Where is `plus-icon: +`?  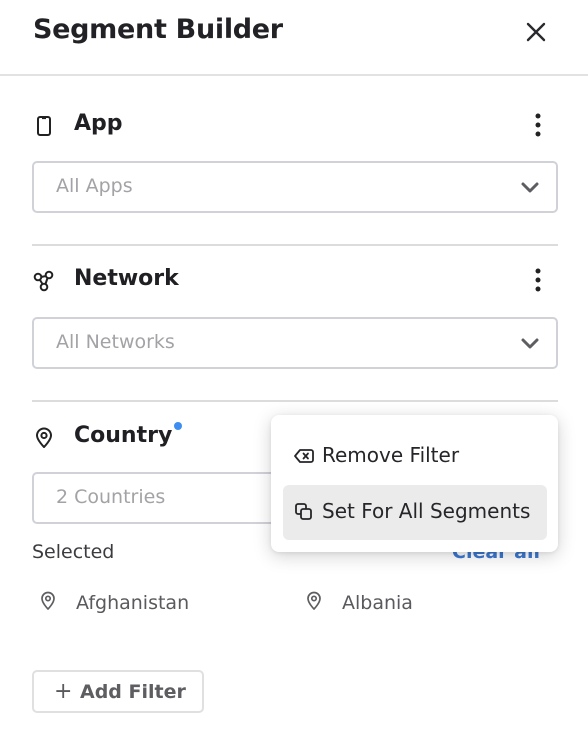
plus-icon: + is located at coordinates (63, 691).